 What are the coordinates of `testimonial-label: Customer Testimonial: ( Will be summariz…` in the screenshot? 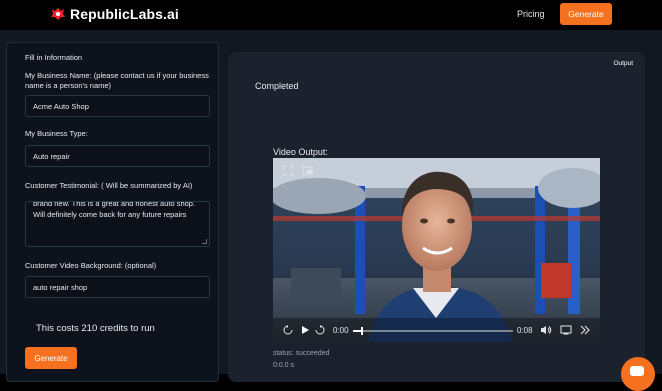 It's located at (109, 185).